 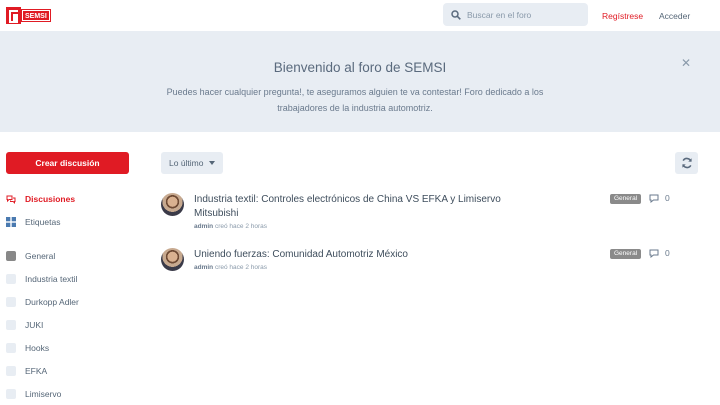 I want to click on hero-title: Bienvenido al foro de SEMSI, so click(x=360, y=67).